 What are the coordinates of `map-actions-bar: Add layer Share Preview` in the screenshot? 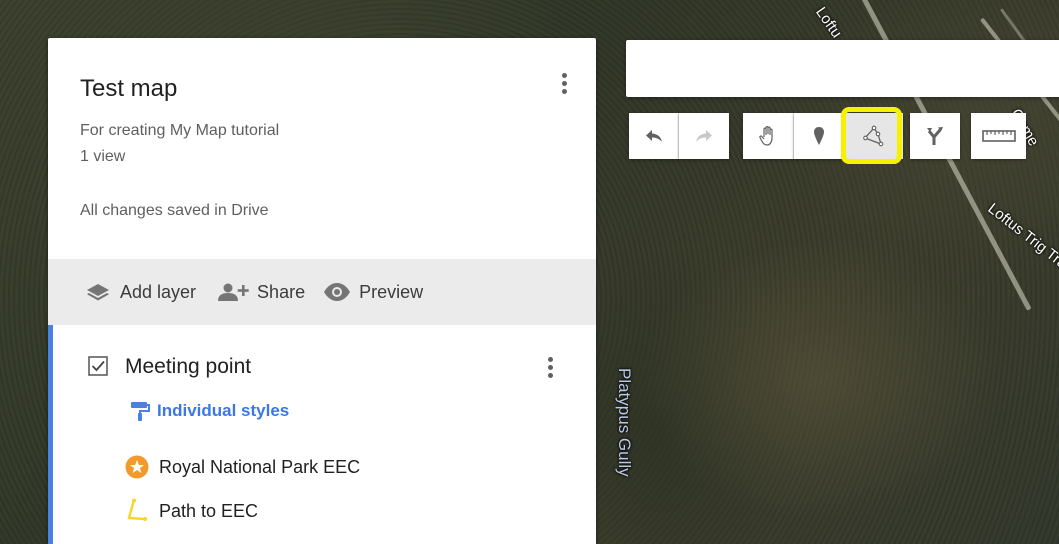 It's located at (322, 292).